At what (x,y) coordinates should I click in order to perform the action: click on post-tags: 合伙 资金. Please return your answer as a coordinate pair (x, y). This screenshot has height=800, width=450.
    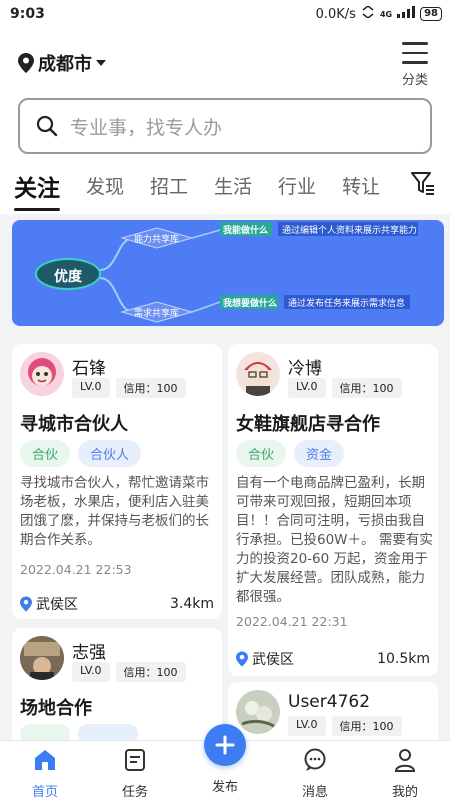
    Looking at the image, I should click on (290, 453).